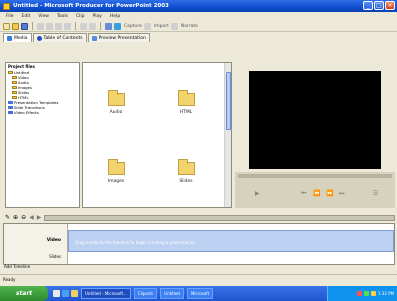  What do you see at coordinates (43, 16) in the screenshot?
I see `menu-view: View` at bounding box center [43, 16].